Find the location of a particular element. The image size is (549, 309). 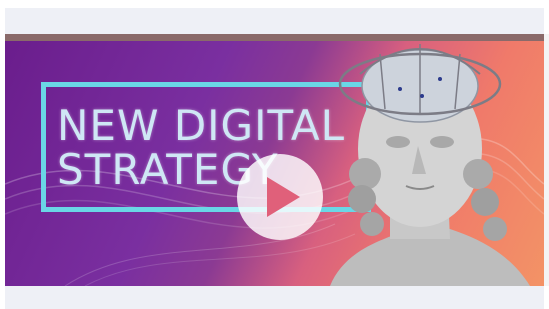

top-strip is located at coordinates (274, 21).